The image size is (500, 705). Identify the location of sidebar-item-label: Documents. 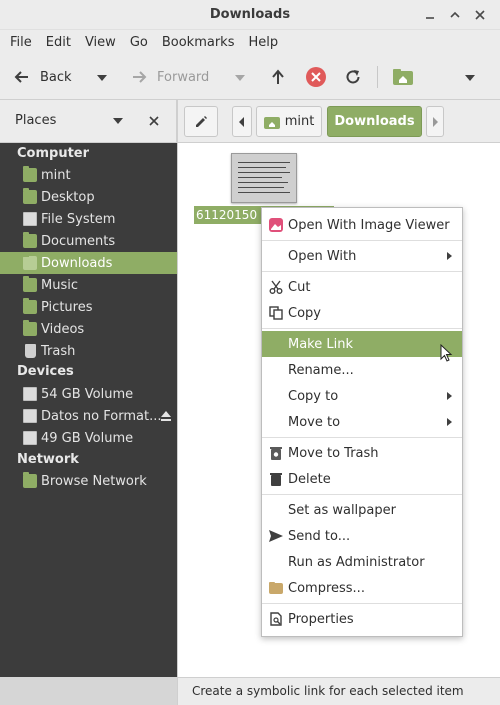
(78, 241).